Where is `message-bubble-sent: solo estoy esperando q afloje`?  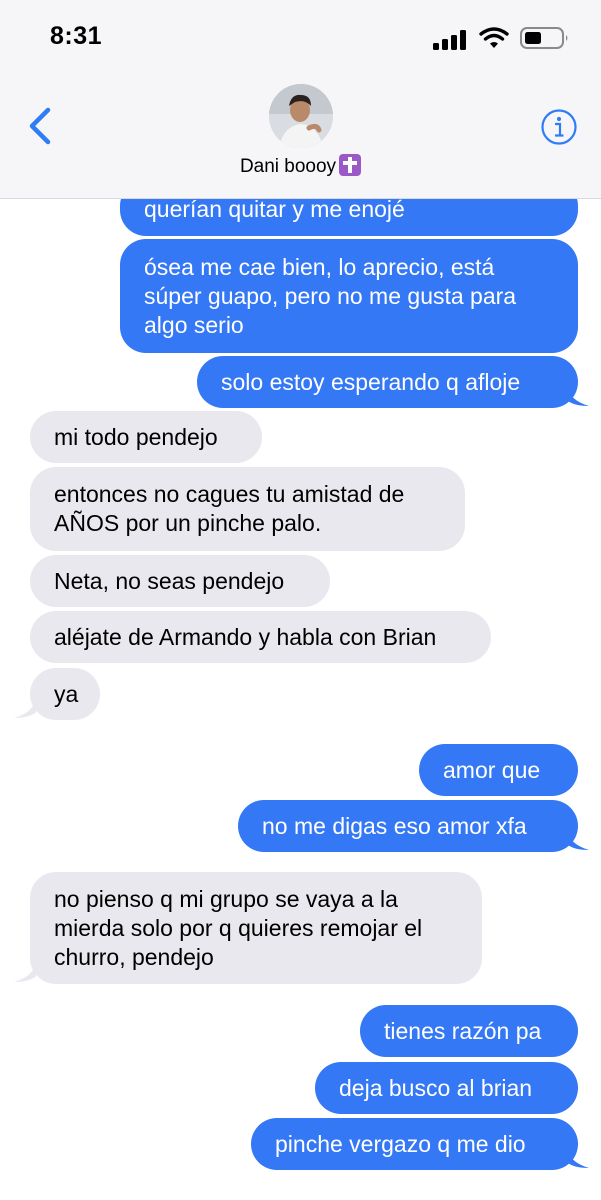
message-bubble-sent: solo estoy esperando q afloje is located at coordinates (387, 382).